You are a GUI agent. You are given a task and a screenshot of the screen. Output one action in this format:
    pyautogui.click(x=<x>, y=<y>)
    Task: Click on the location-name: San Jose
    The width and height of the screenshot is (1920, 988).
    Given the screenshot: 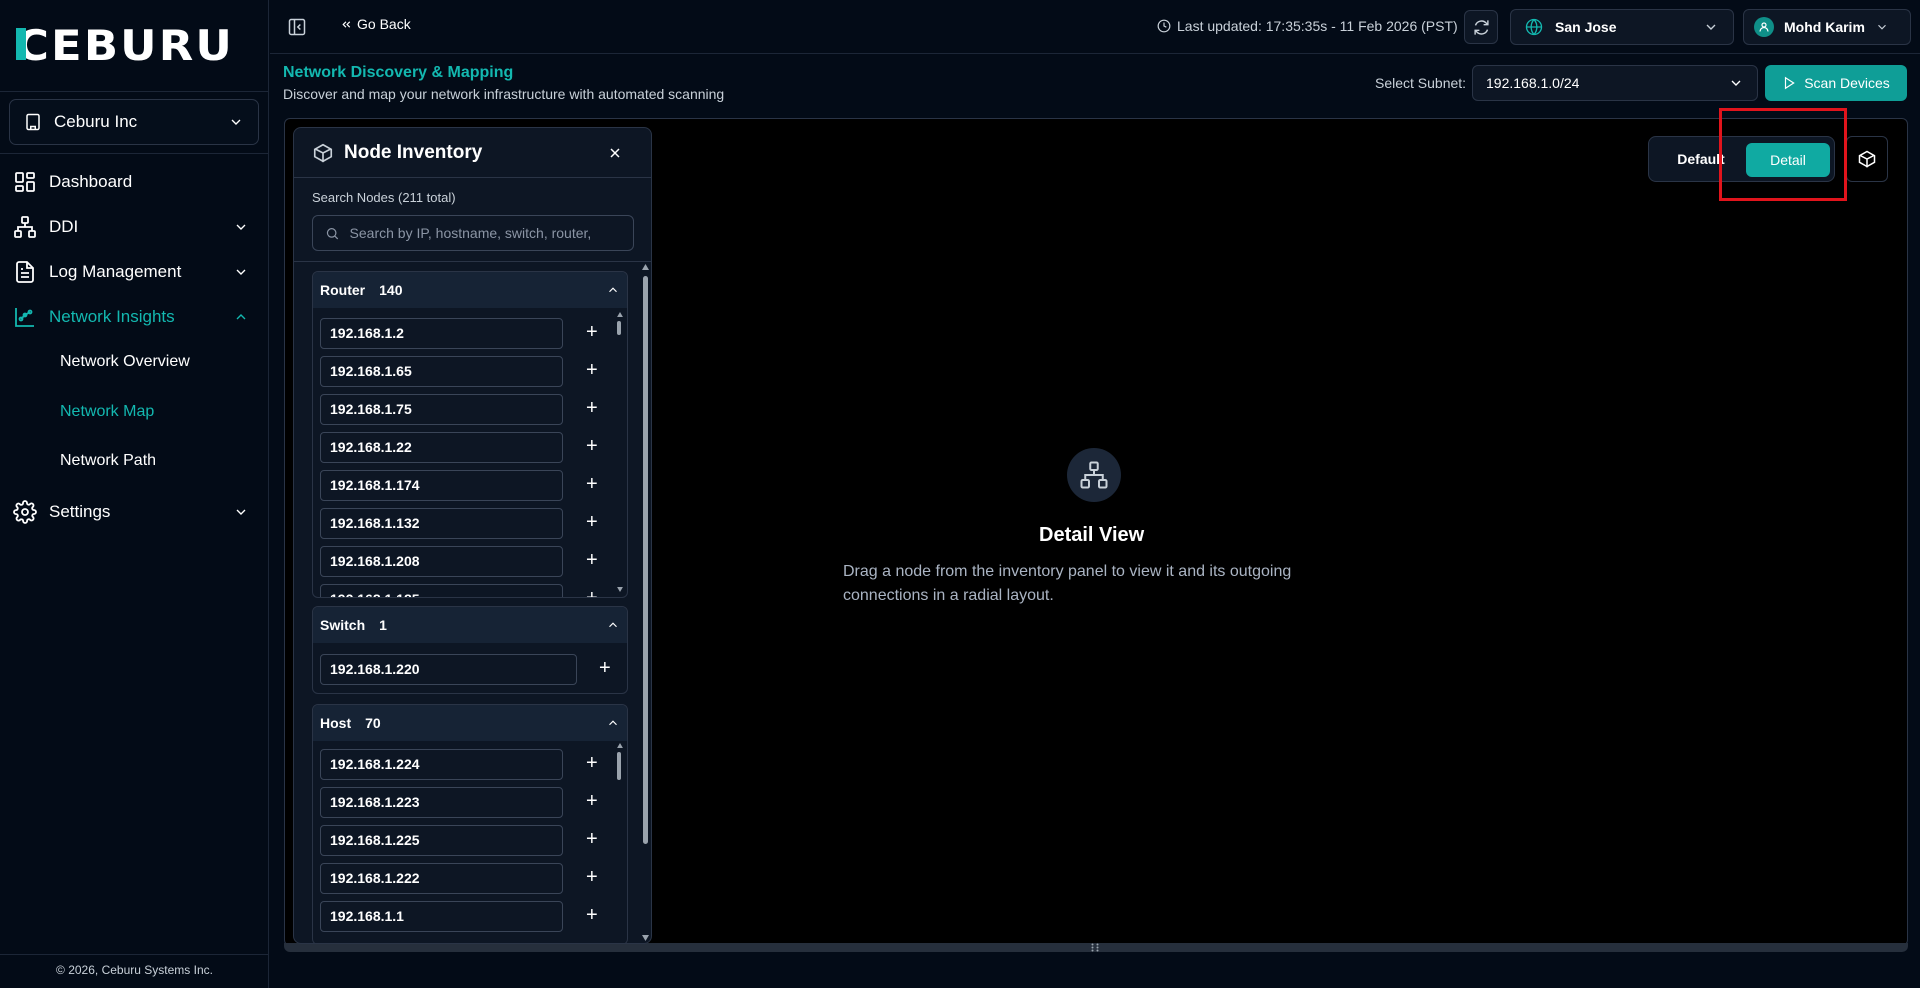 What is the action you would take?
    pyautogui.click(x=1586, y=27)
    